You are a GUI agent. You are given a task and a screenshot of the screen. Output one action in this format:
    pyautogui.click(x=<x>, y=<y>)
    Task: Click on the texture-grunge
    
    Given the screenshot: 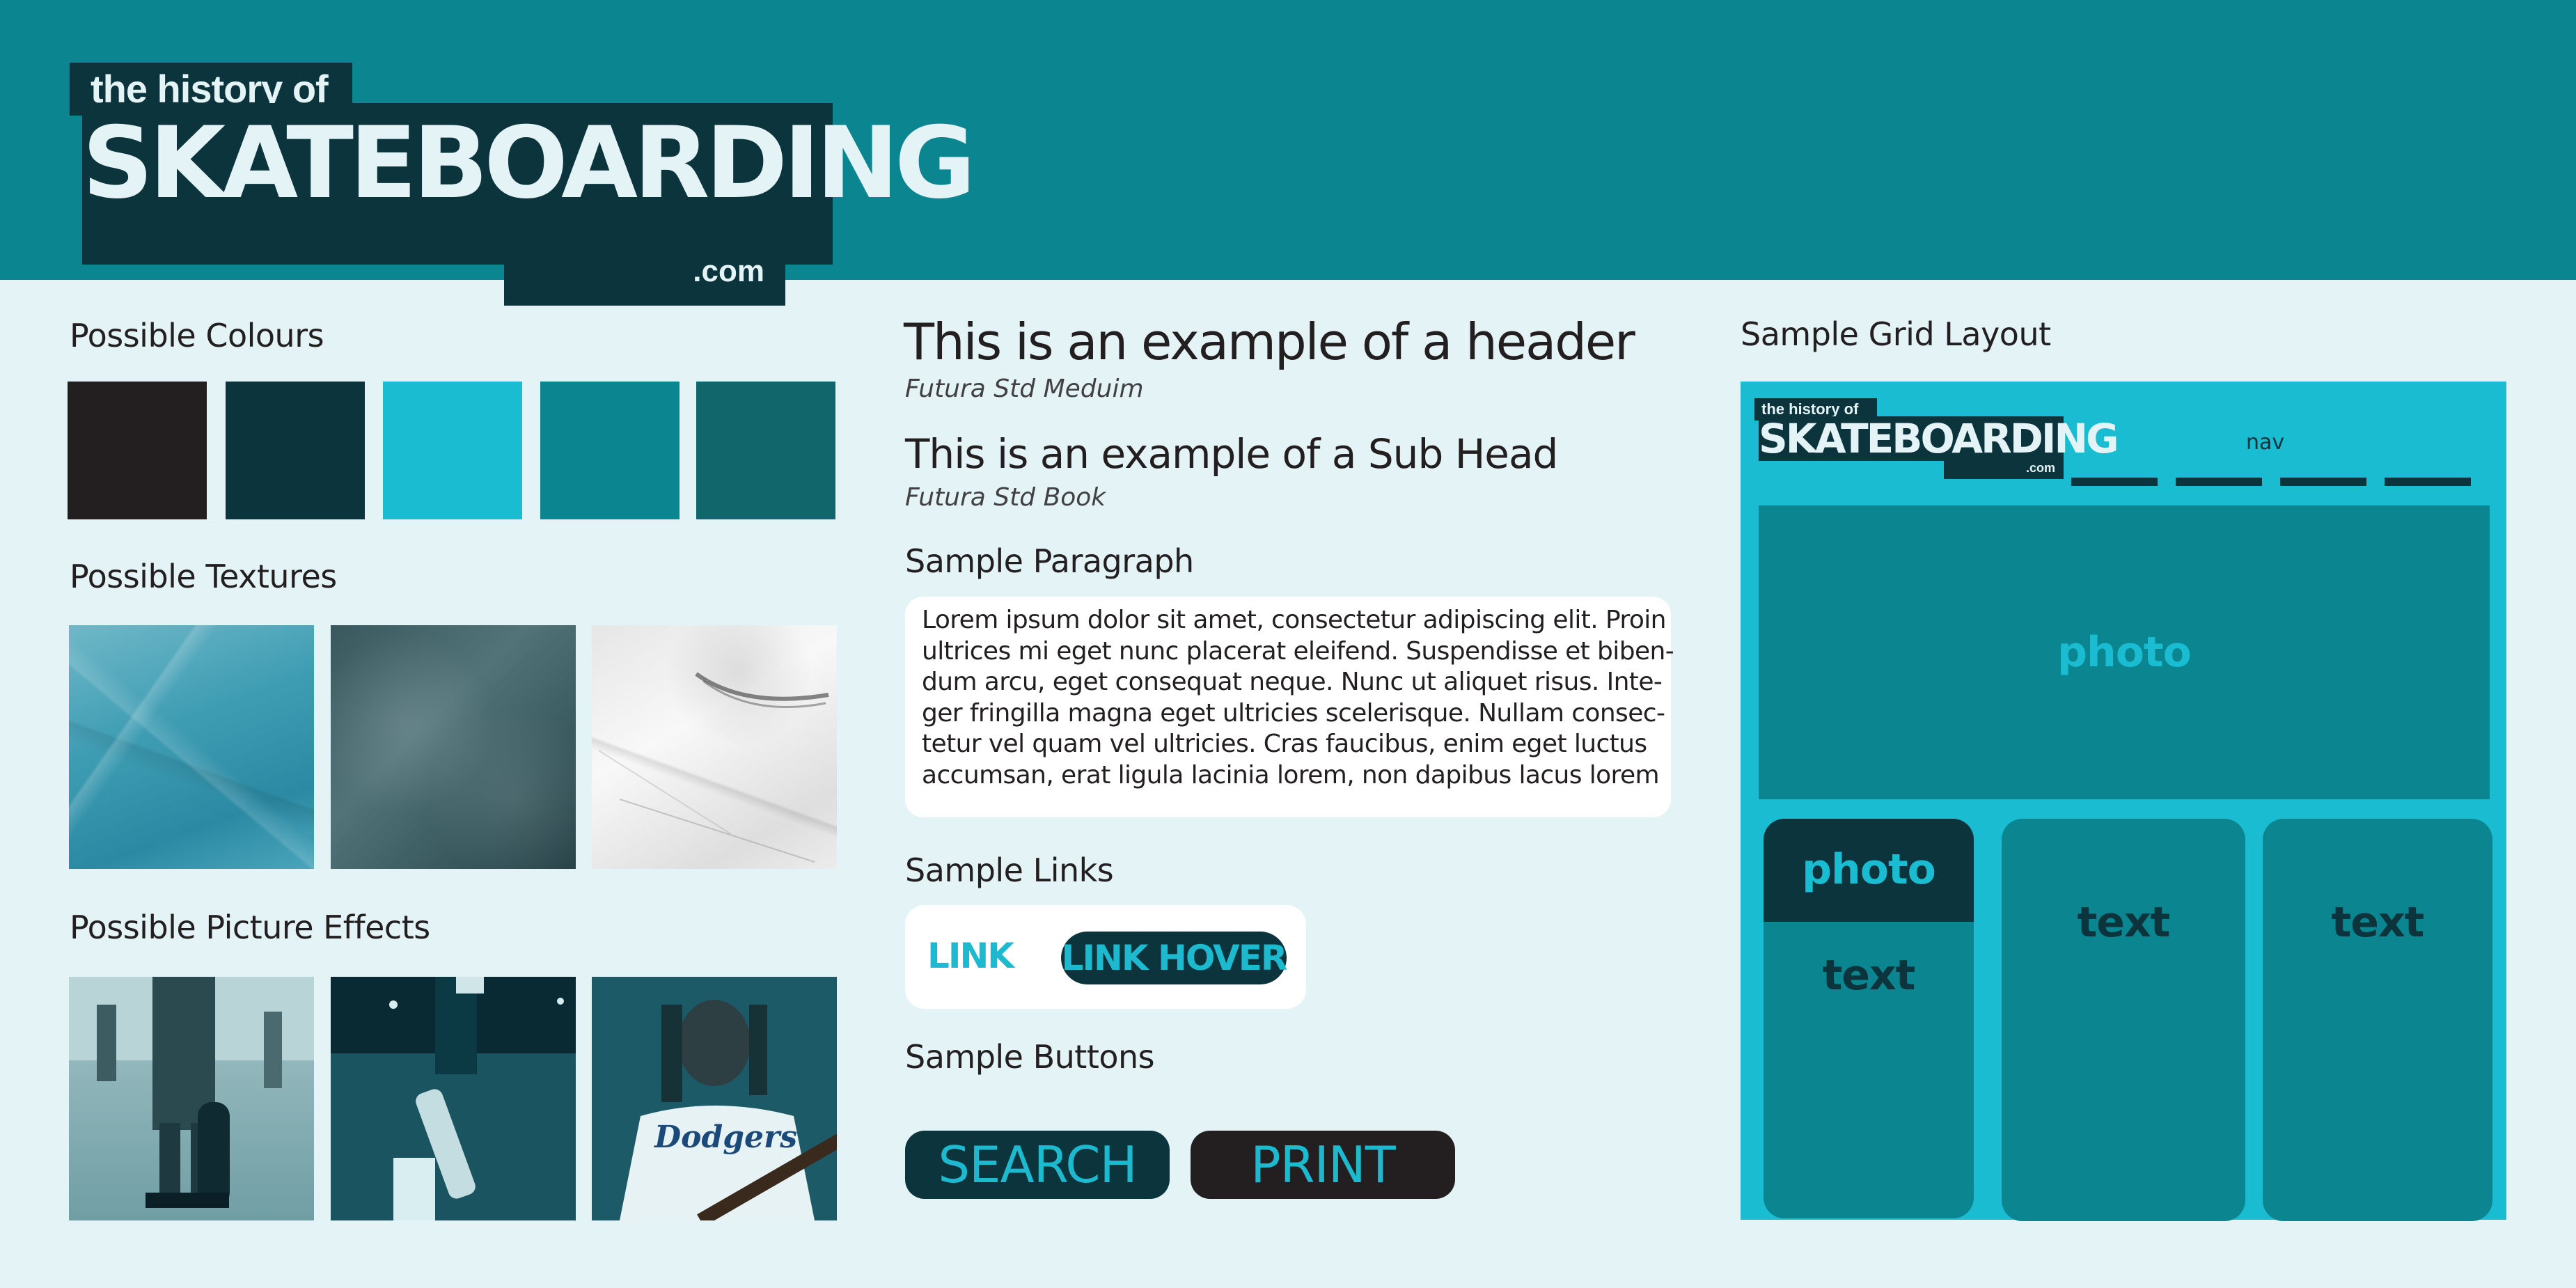 What is the action you would take?
    pyautogui.click(x=453, y=747)
    